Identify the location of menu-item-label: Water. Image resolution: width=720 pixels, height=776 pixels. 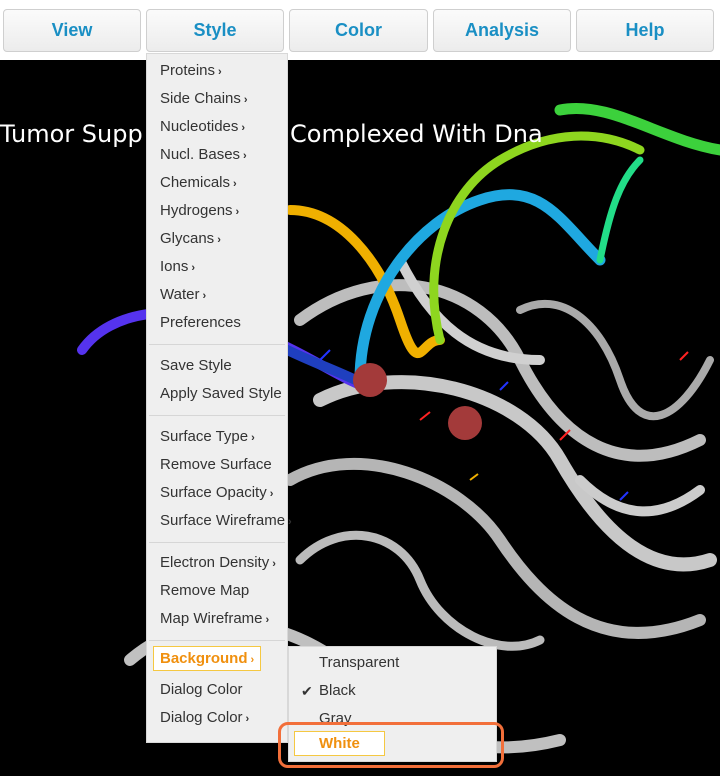
(180, 294).